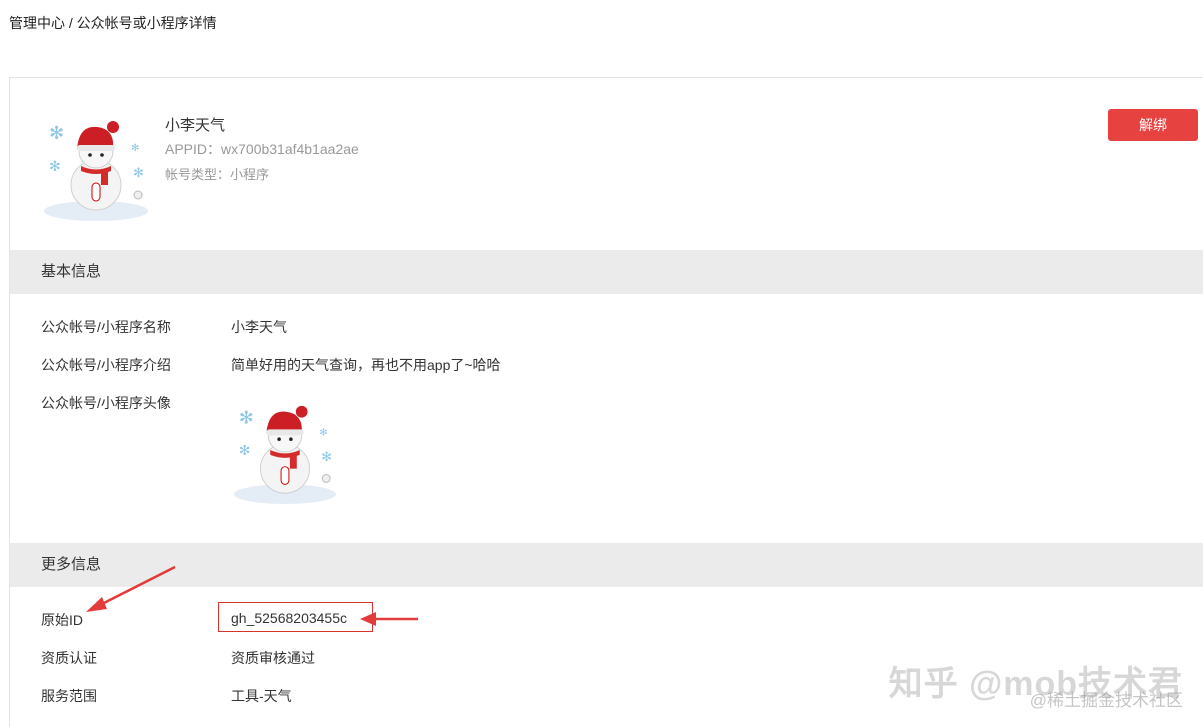 The width and height of the screenshot is (1203, 727). What do you see at coordinates (1106, 700) in the screenshot?
I see `watermark-juejin: @稀土掘金技术社区` at bounding box center [1106, 700].